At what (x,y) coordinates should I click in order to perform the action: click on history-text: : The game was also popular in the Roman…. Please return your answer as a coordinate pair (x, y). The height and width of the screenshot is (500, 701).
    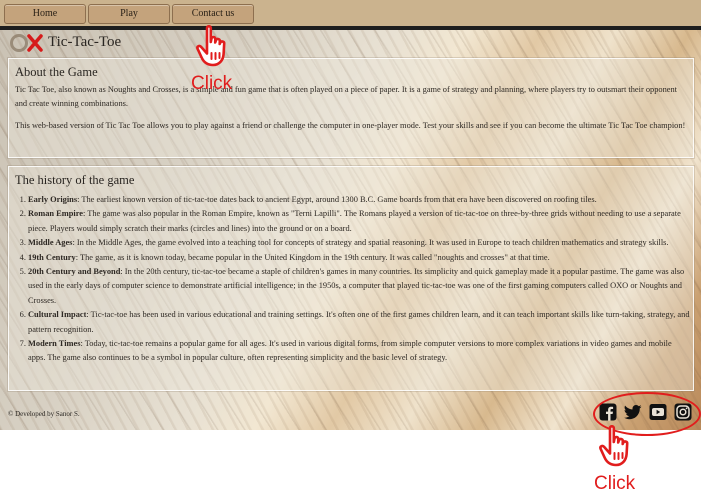
    Looking at the image, I should click on (354, 221).